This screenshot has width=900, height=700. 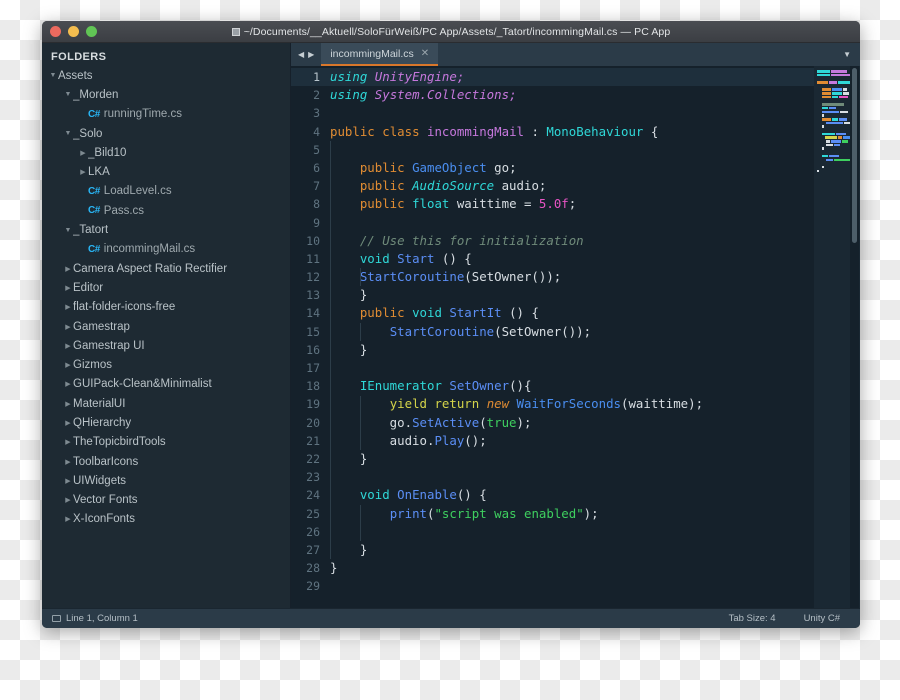 What do you see at coordinates (166, 384) in the screenshot?
I see `tree-item-guipack-clean-minimalist: ▶ GUIPack-Clean&Minimalist` at bounding box center [166, 384].